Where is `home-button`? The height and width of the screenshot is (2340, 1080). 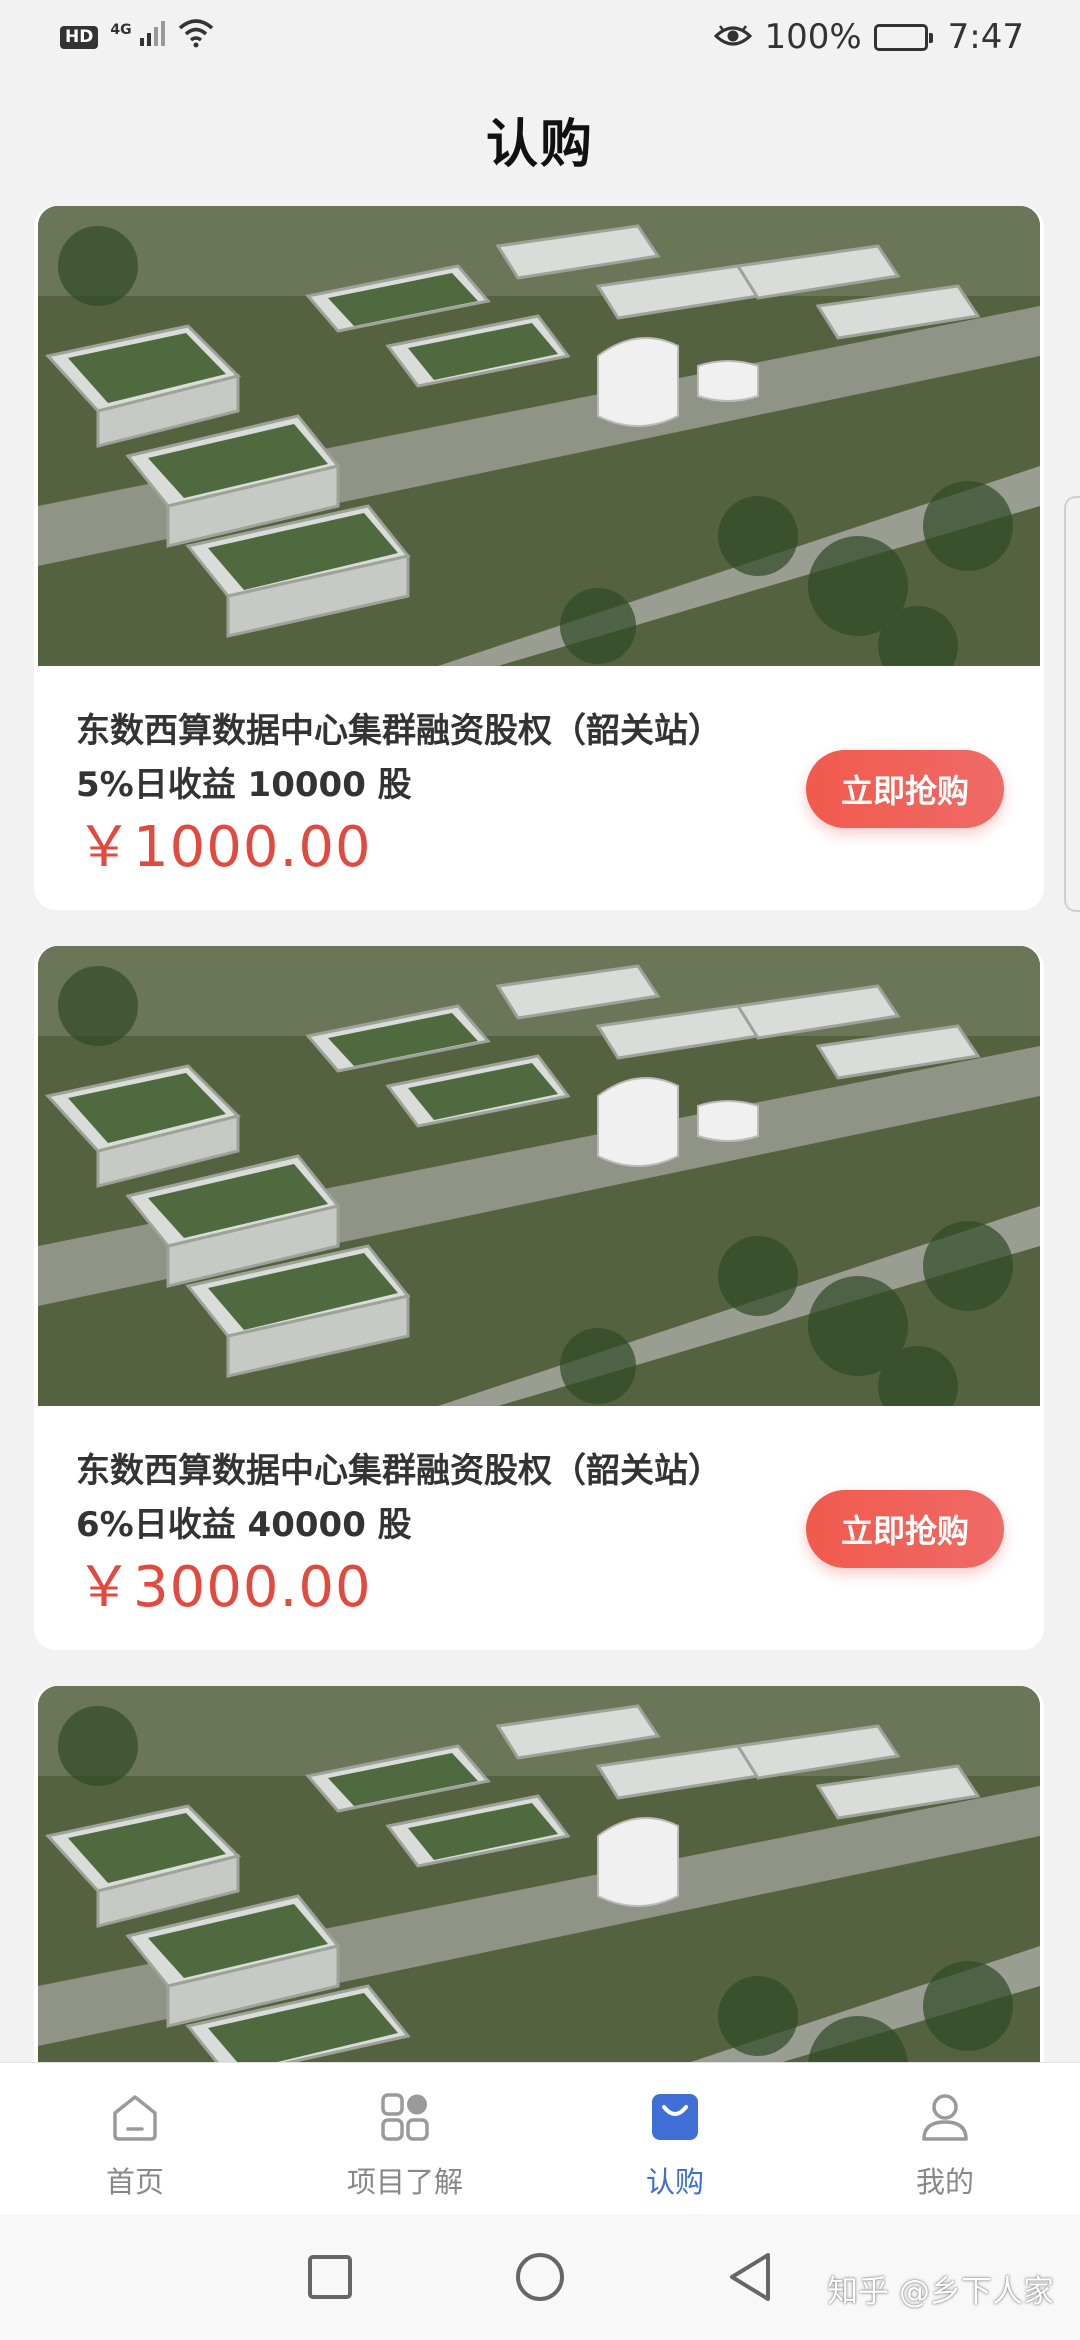 home-button is located at coordinates (540, 2277).